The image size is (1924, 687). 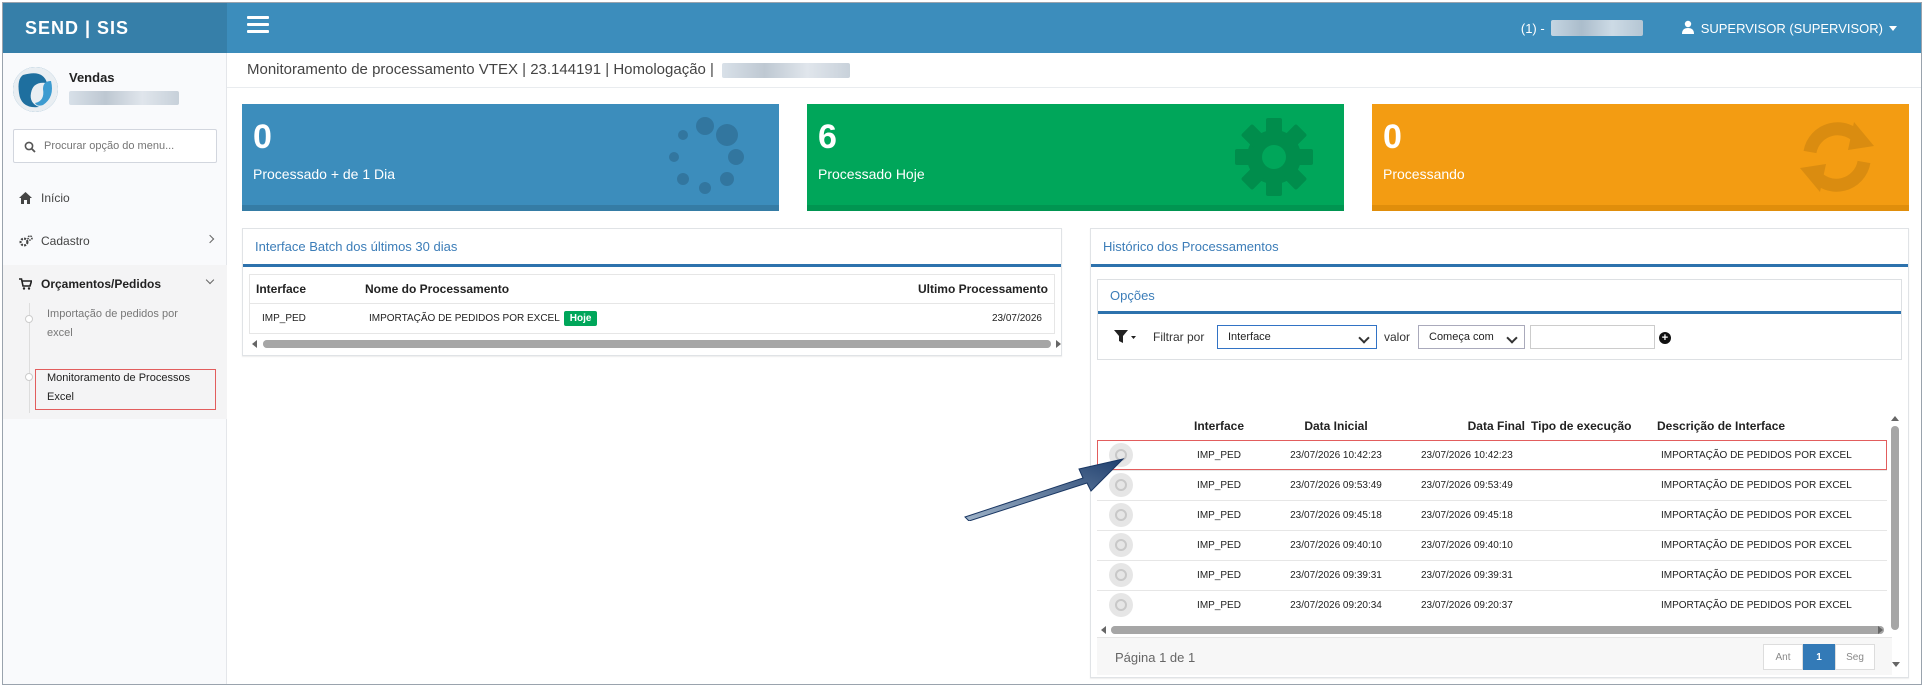 What do you see at coordinates (118, 388) in the screenshot?
I see `submenu-monitoramento: Monitoramento de Processos Excel` at bounding box center [118, 388].